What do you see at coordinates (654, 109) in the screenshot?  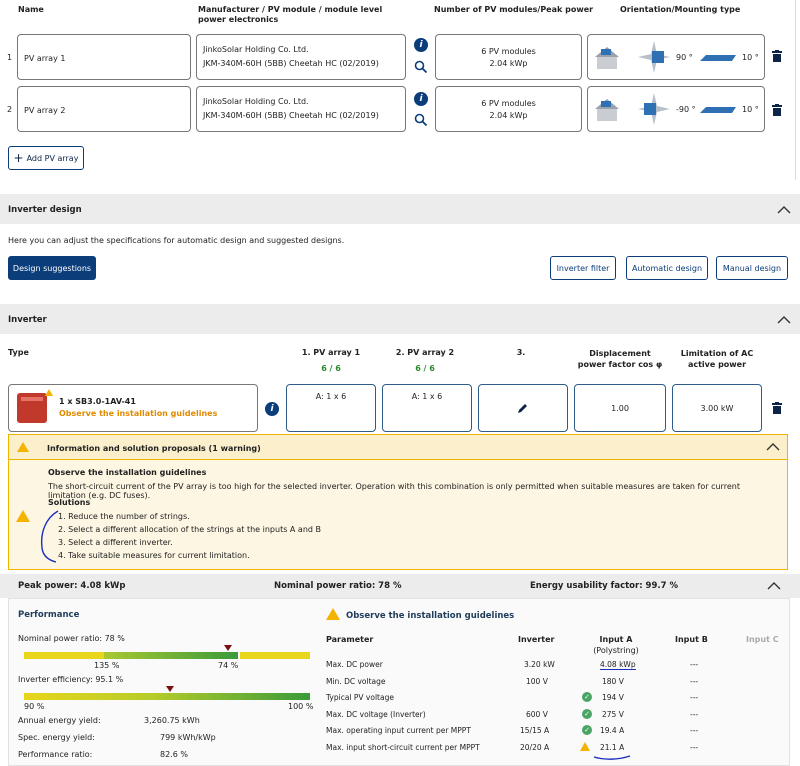 I see `compass-icon` at bounding box center [654, 109].